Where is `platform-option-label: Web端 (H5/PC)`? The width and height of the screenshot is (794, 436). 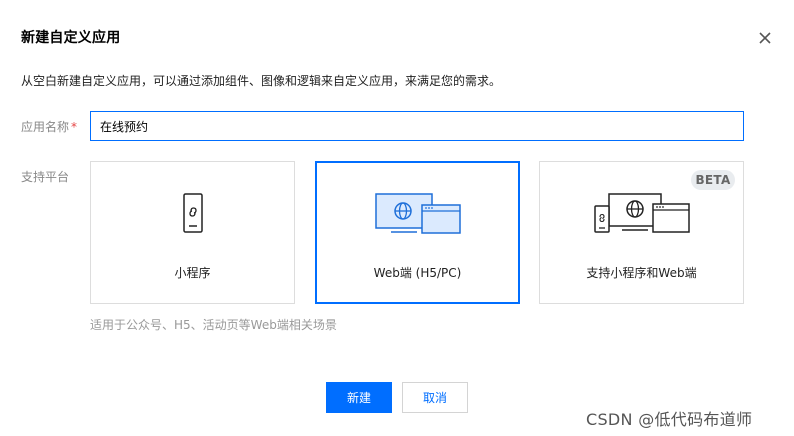 platform-option-label: Web端 (H5/PC) is located at coordinates (417, 273).